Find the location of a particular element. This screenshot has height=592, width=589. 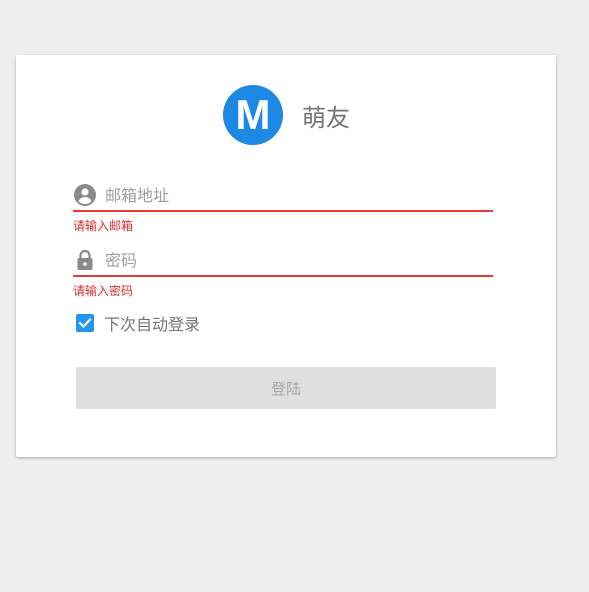

remember-me-checkbox: 下次自动登录 is located at coordinates (138, 323).